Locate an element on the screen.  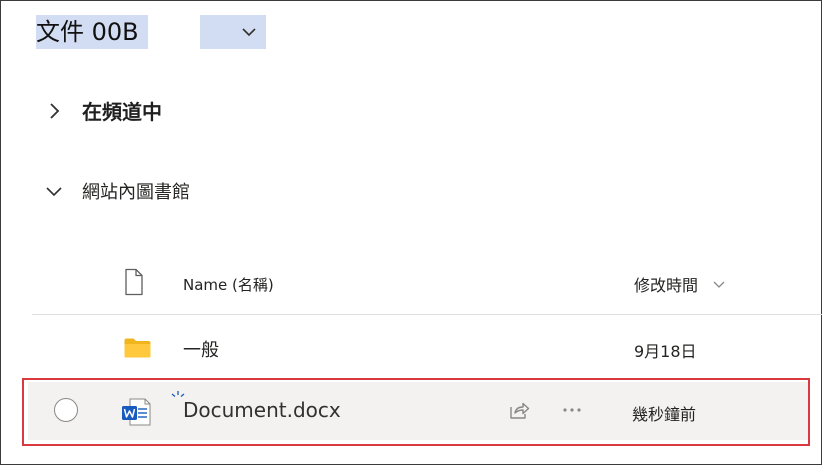
modified-date: 9月18日 is located at coordinates (665, 351).